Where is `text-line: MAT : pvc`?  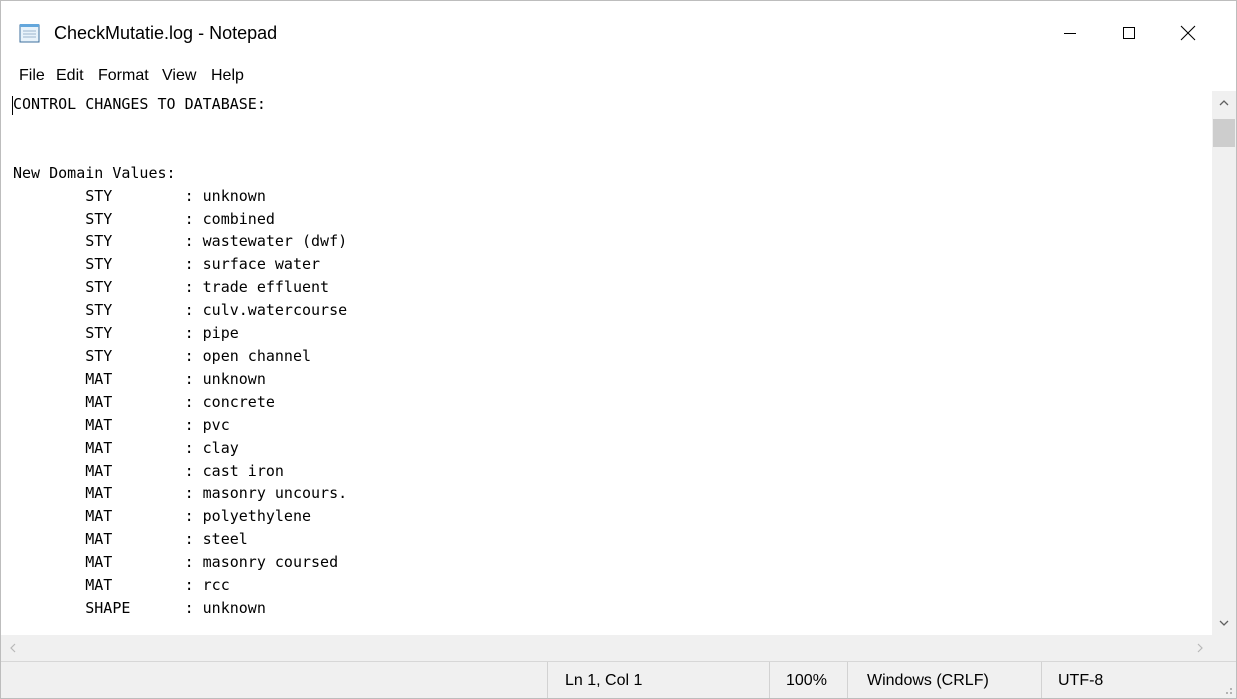 text-line: MAT : pvc is located at coordinates (121, 424).